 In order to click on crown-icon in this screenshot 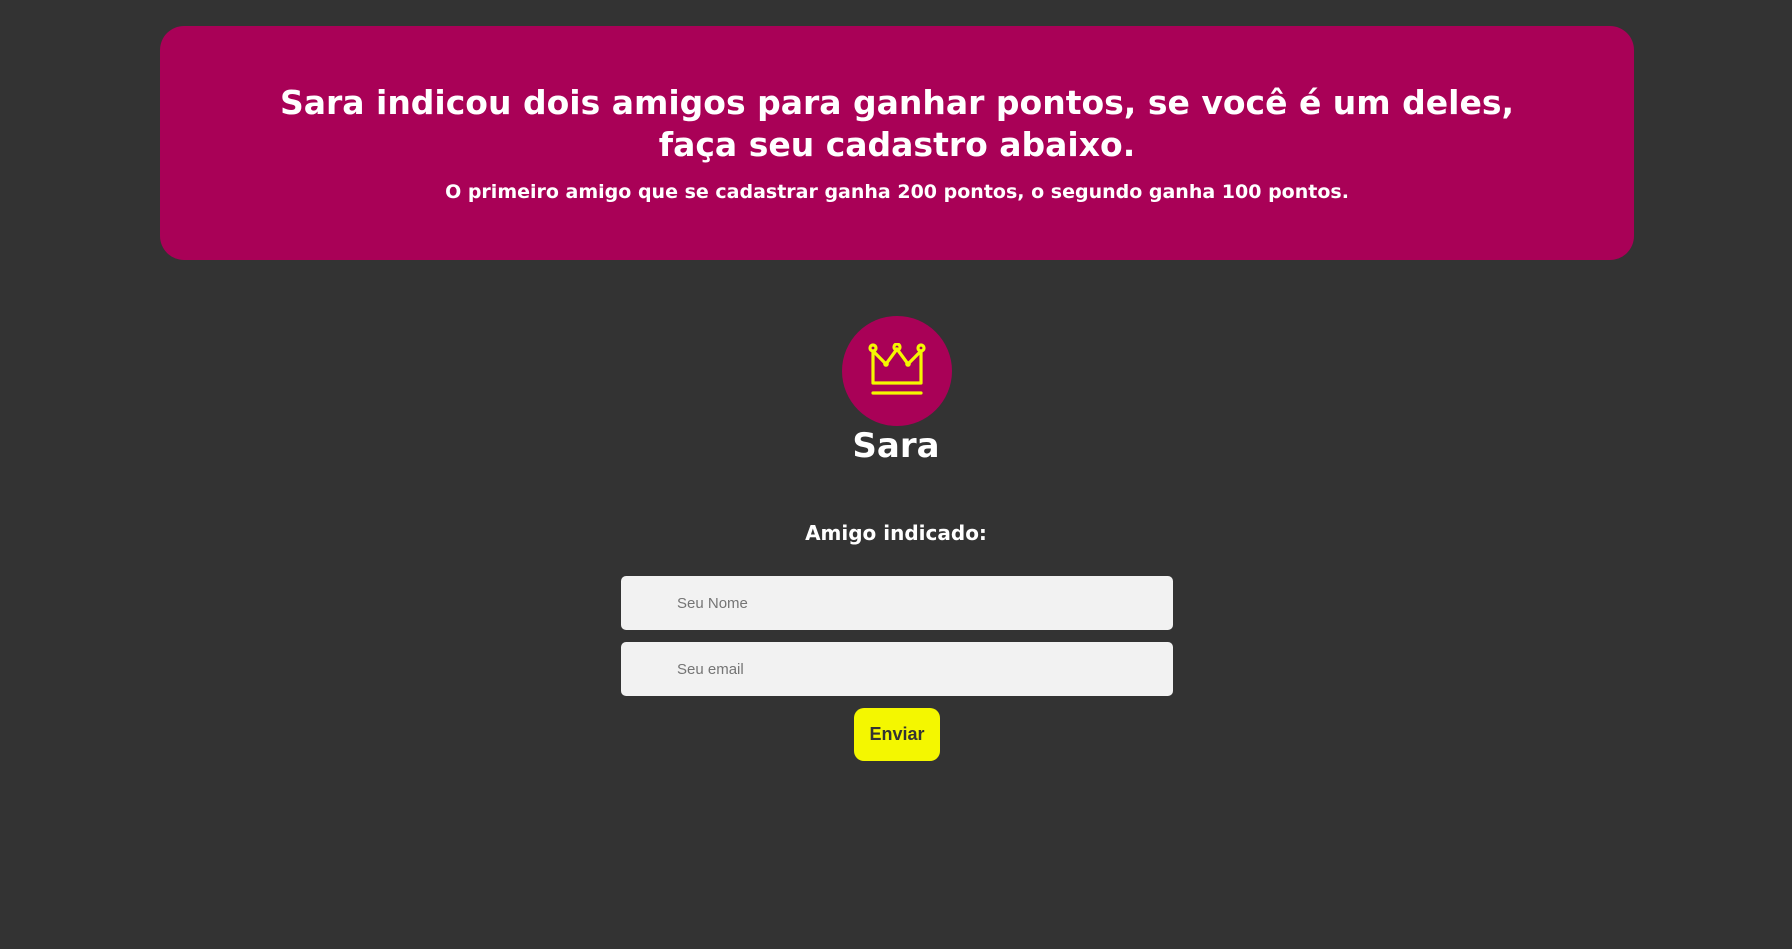, I will do `click(897, 369)`.